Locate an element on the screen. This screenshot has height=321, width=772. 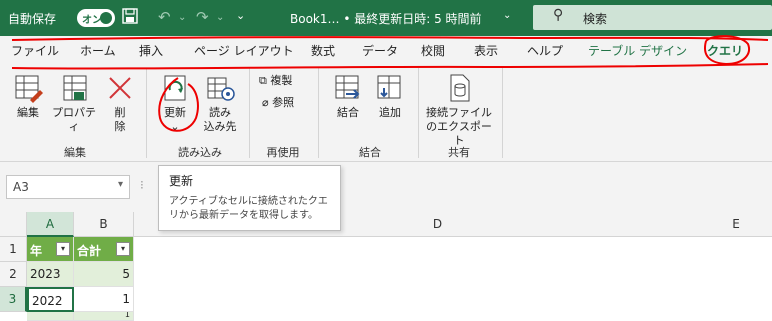
refresh-dropdown-icon: ⌄ is located at coordinates (174, 126).